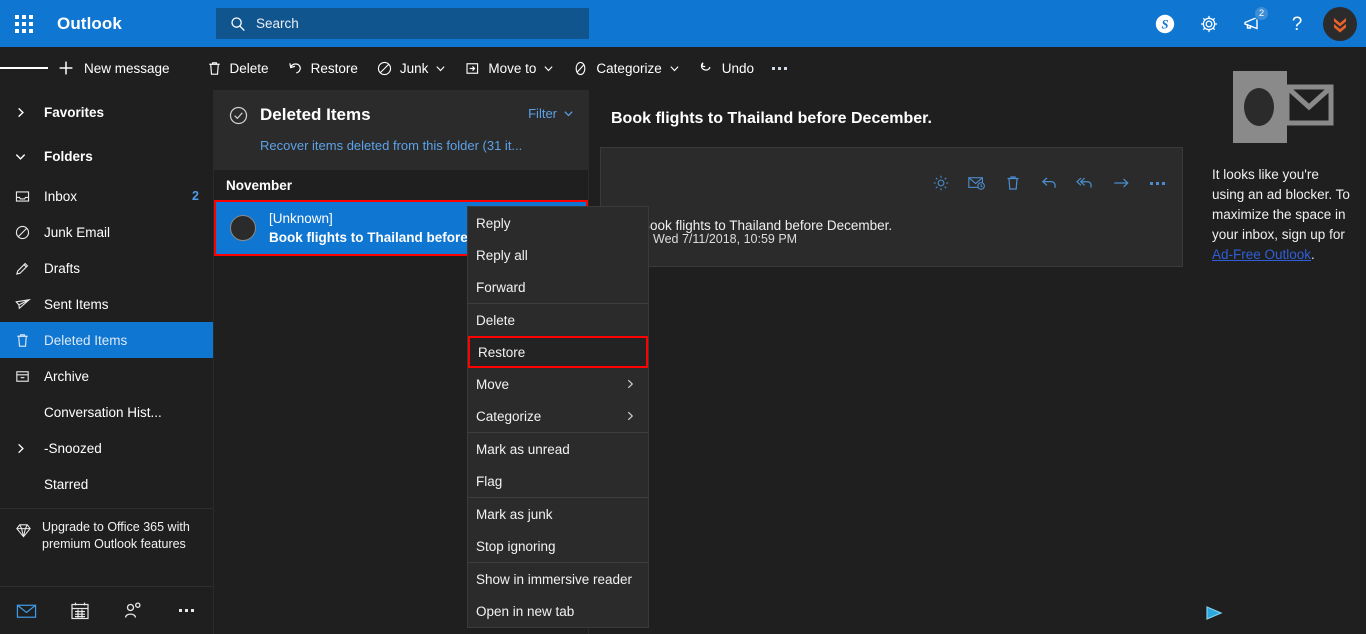 This screenshot has height=634, width=1366. I want to click on sidebar-section-folders: Folders, so click(106, 156).